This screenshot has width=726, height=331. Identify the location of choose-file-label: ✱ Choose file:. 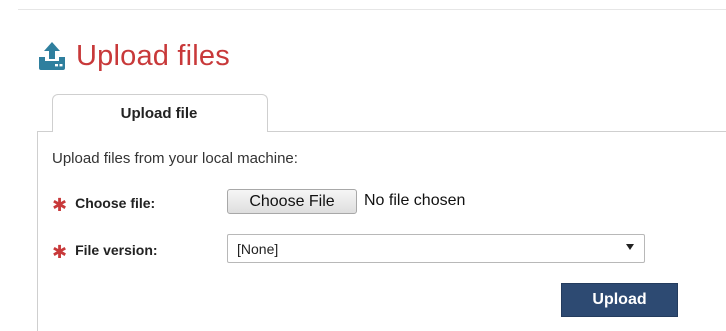
(104, 205).